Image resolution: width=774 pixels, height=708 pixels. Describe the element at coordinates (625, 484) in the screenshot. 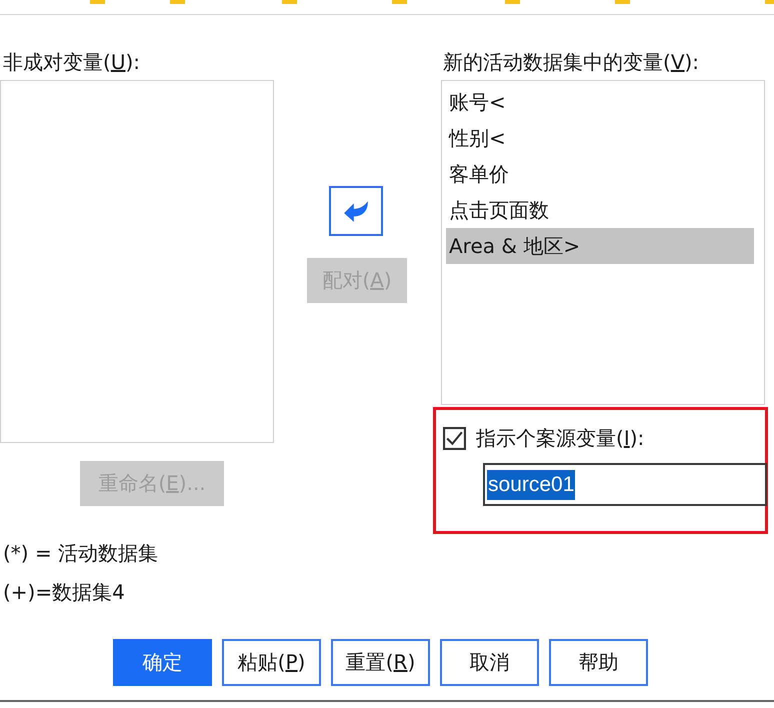

I see `input-field: source01` at that location.